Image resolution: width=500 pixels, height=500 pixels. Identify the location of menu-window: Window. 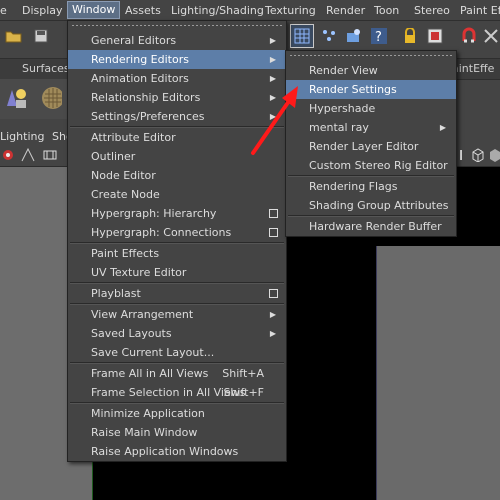
(94, 10).